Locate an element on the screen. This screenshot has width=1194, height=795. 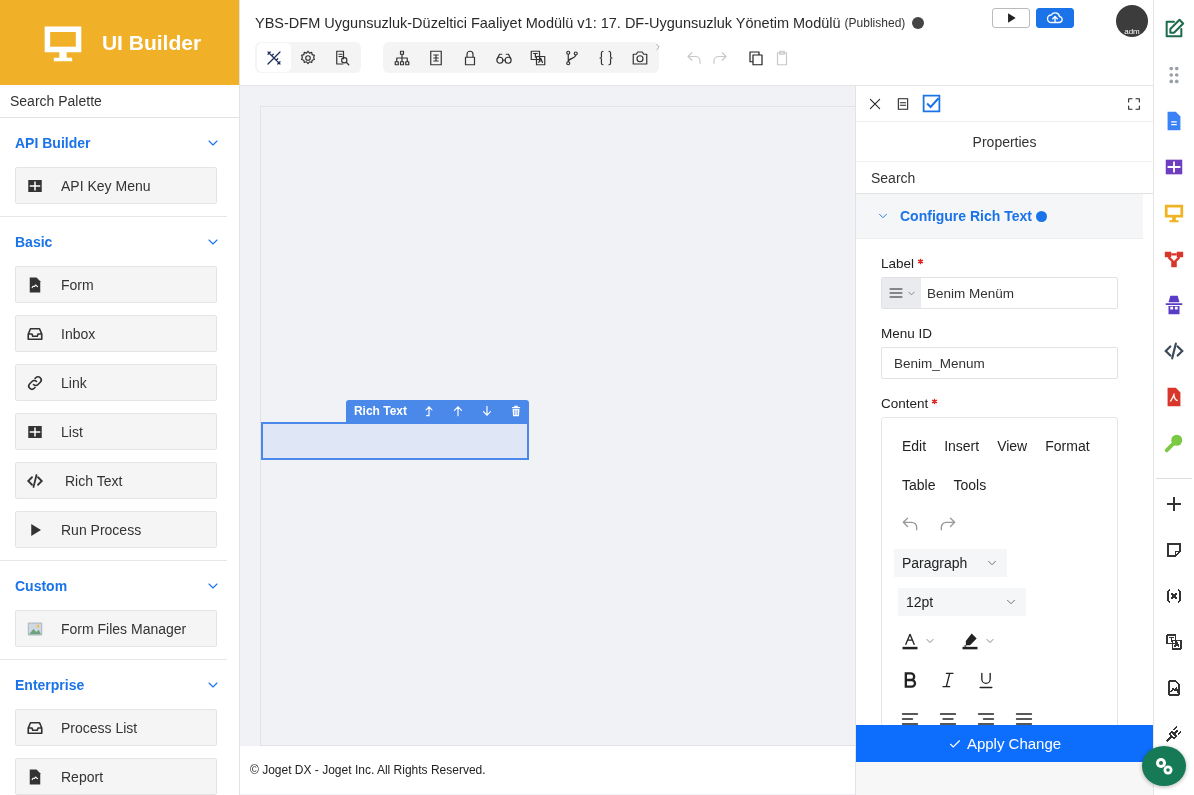
menu-item: Tools is located at coordinates (970, 484).